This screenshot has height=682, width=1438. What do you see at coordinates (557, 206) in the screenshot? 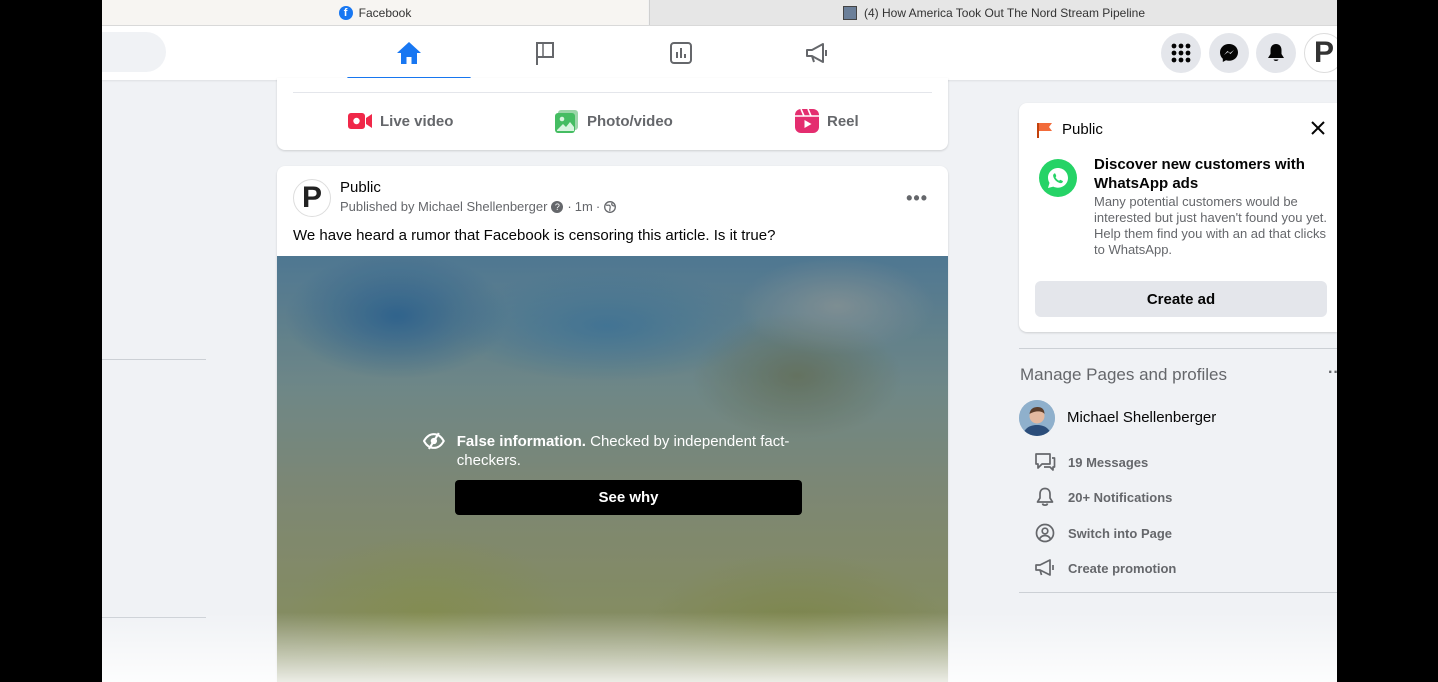
I see `info-icon: ?` at bounding box center [557, 206].